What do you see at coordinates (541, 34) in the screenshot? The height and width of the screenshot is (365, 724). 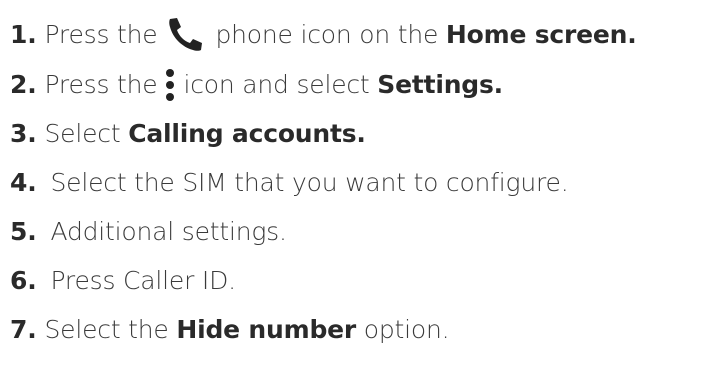 I see `step-emphasis: Home screen.` at bounding box center [541, 34].